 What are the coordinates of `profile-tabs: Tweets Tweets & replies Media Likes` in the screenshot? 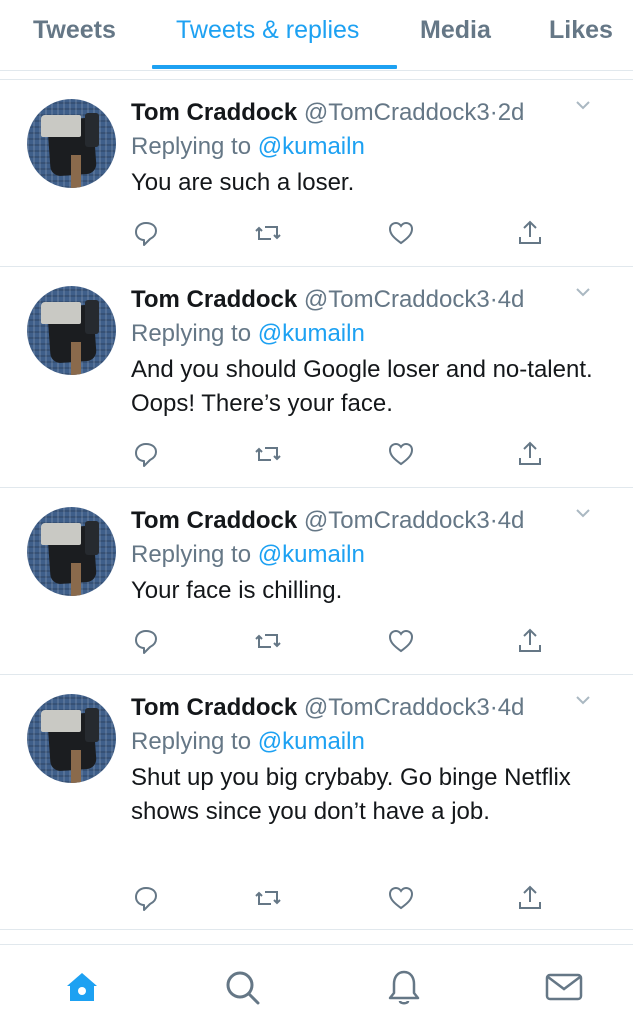 It's located at (316, 35).